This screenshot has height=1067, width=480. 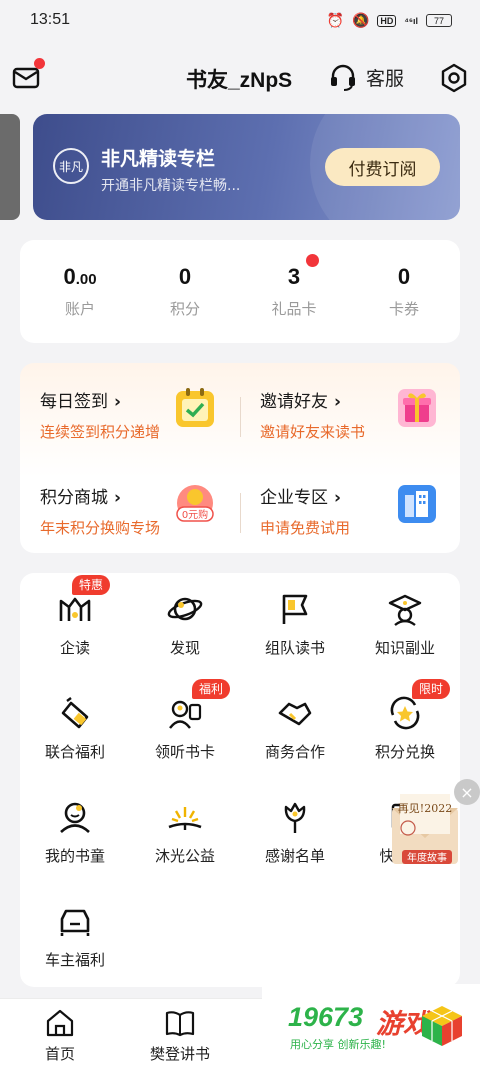 What do you see at coordinates (140, 518) in the screenshot?
I see `feature-points-mall: 积分商城 › 年末积分换购专场 0元购` at bounding box center [140, 518].